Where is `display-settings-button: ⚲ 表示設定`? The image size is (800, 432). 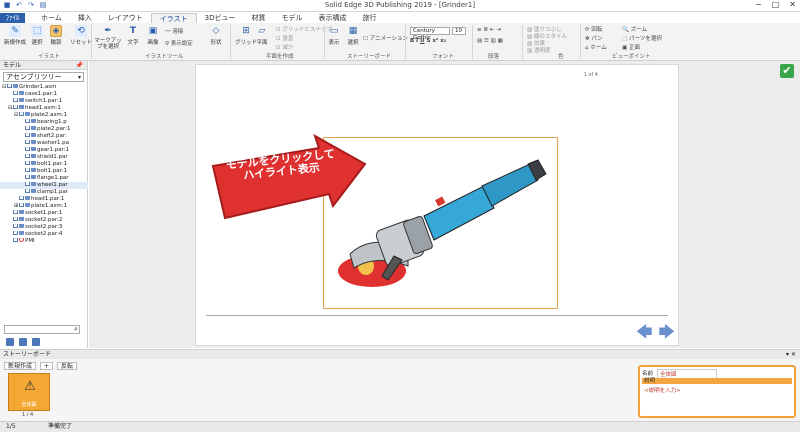
display-settings-button: ⚲ 表示設定 is located at coordinates (179, 43).